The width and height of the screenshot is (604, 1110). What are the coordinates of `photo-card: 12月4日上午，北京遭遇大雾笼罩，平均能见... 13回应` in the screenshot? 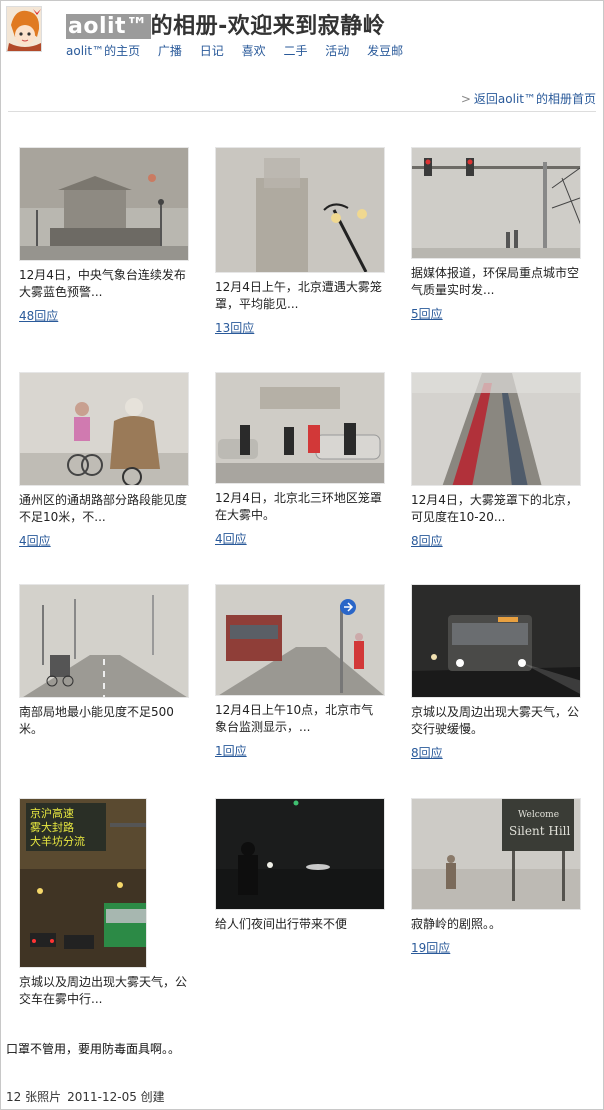 It's located at (301, 241).